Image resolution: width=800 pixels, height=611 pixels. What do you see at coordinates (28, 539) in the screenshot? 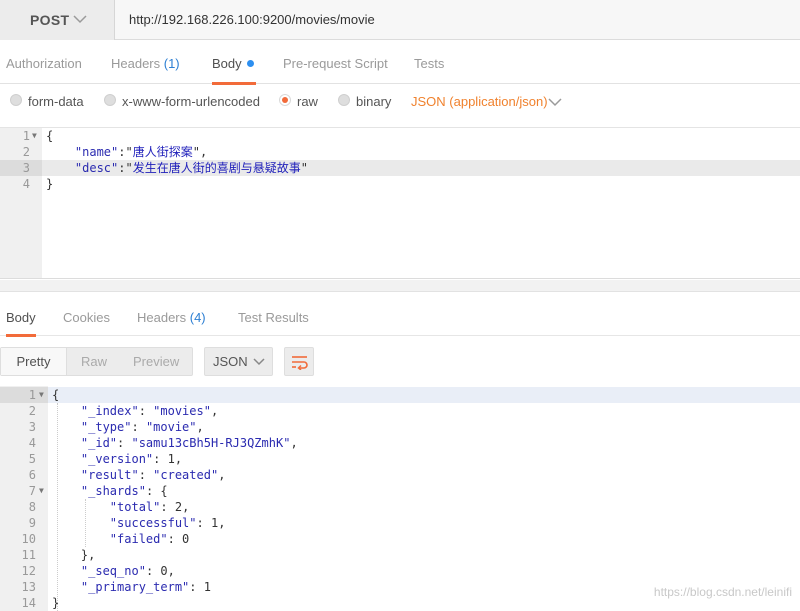
I see `line-number: 10` at bounding box center [28, 539].